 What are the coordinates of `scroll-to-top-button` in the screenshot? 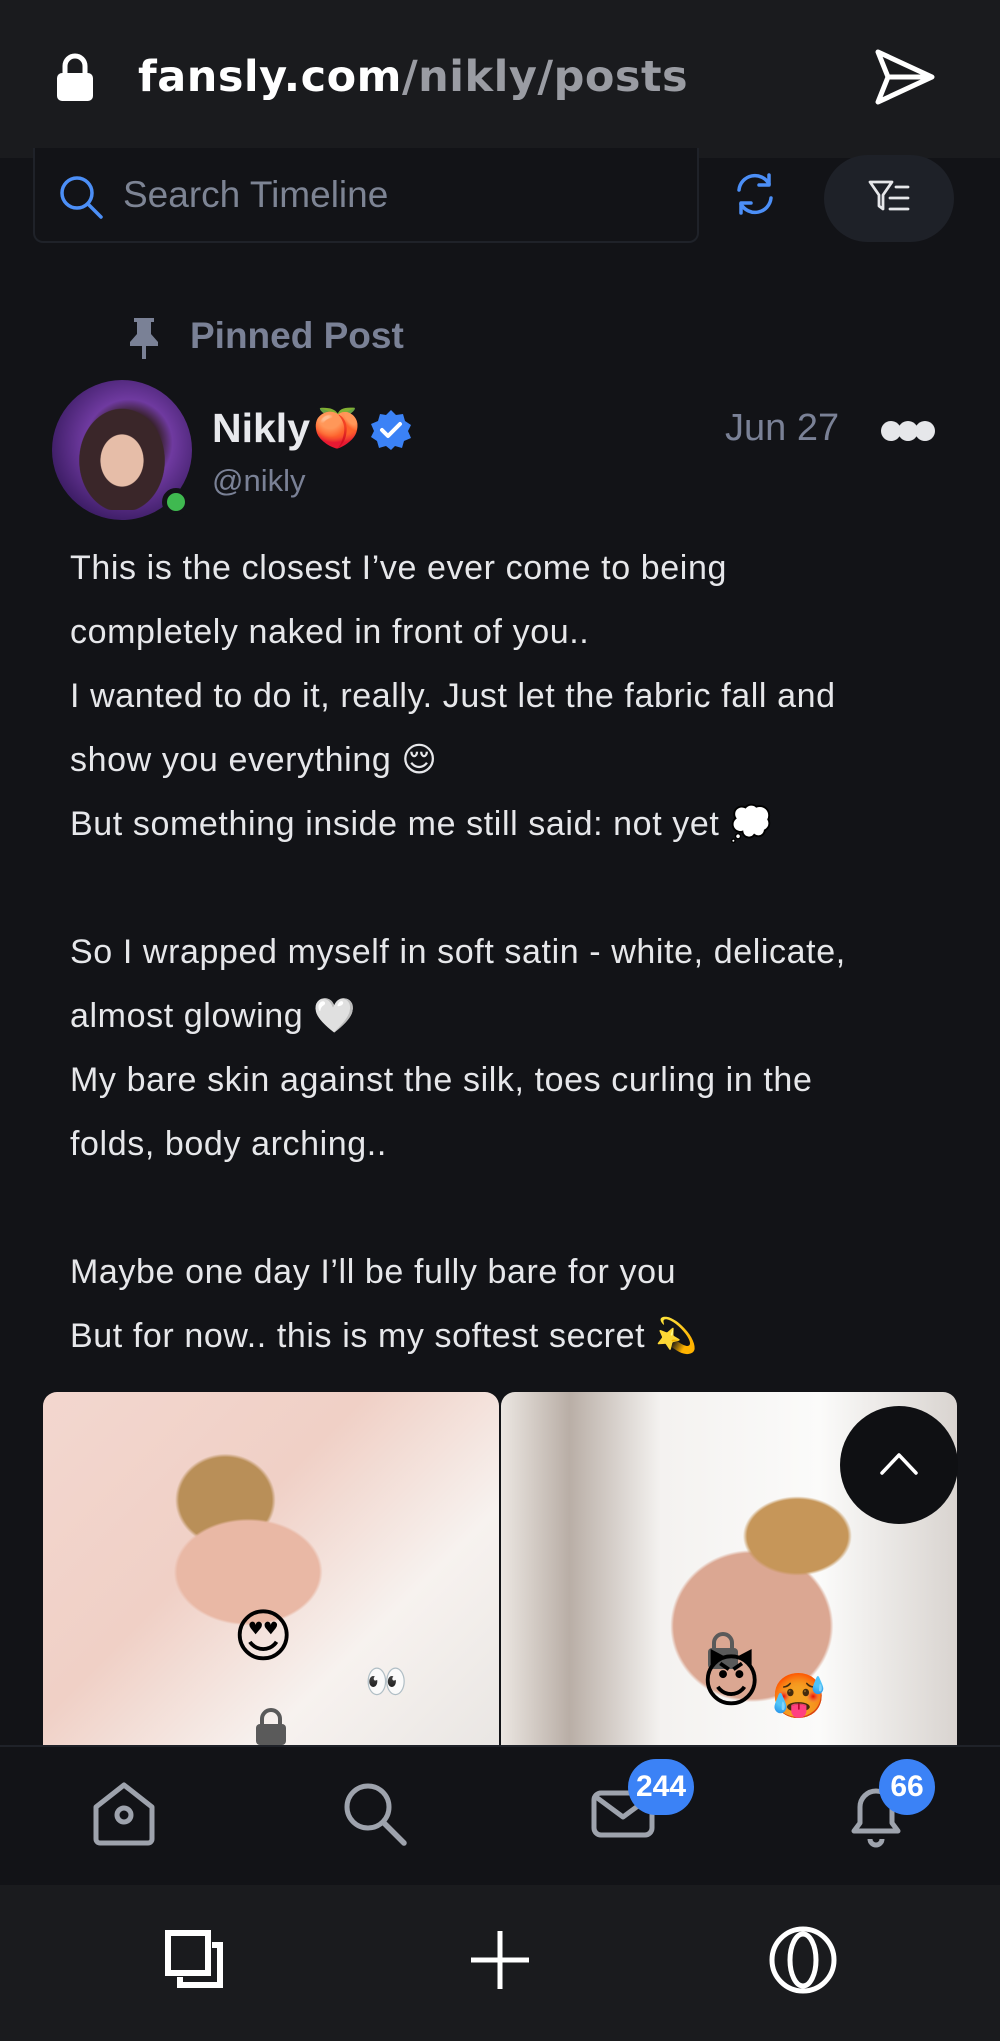 It's located at (899, 1465).